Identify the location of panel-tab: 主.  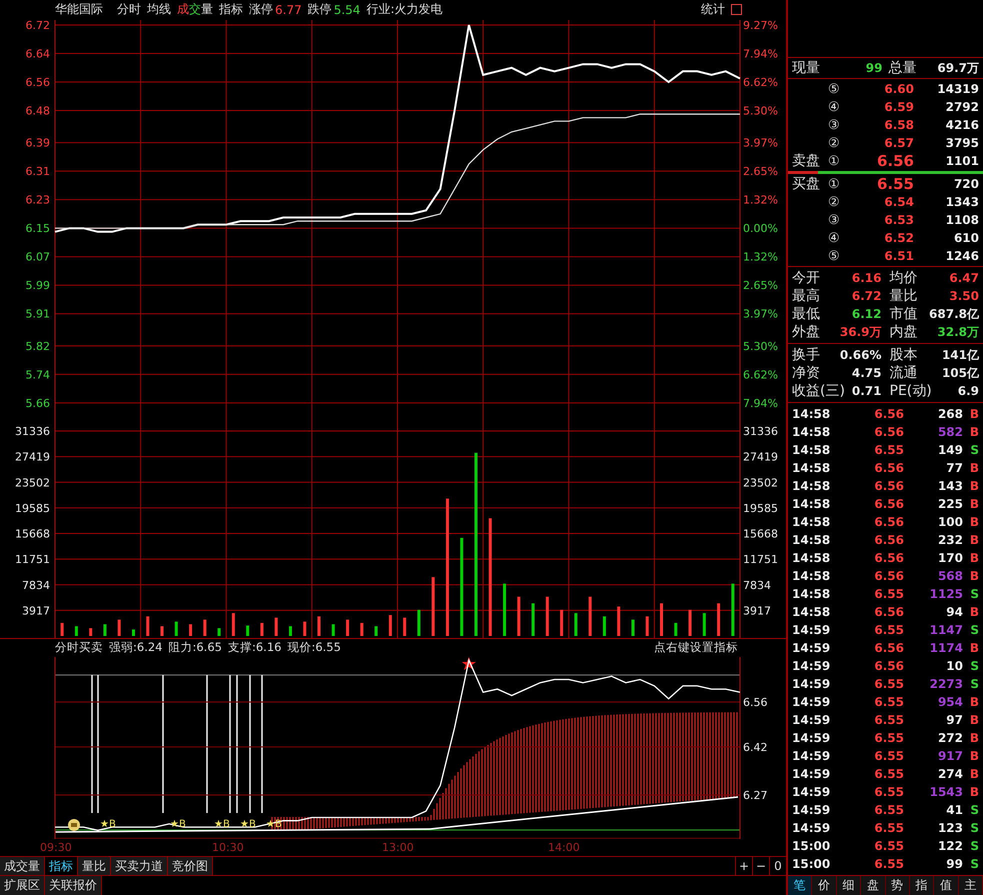
(970, 885).